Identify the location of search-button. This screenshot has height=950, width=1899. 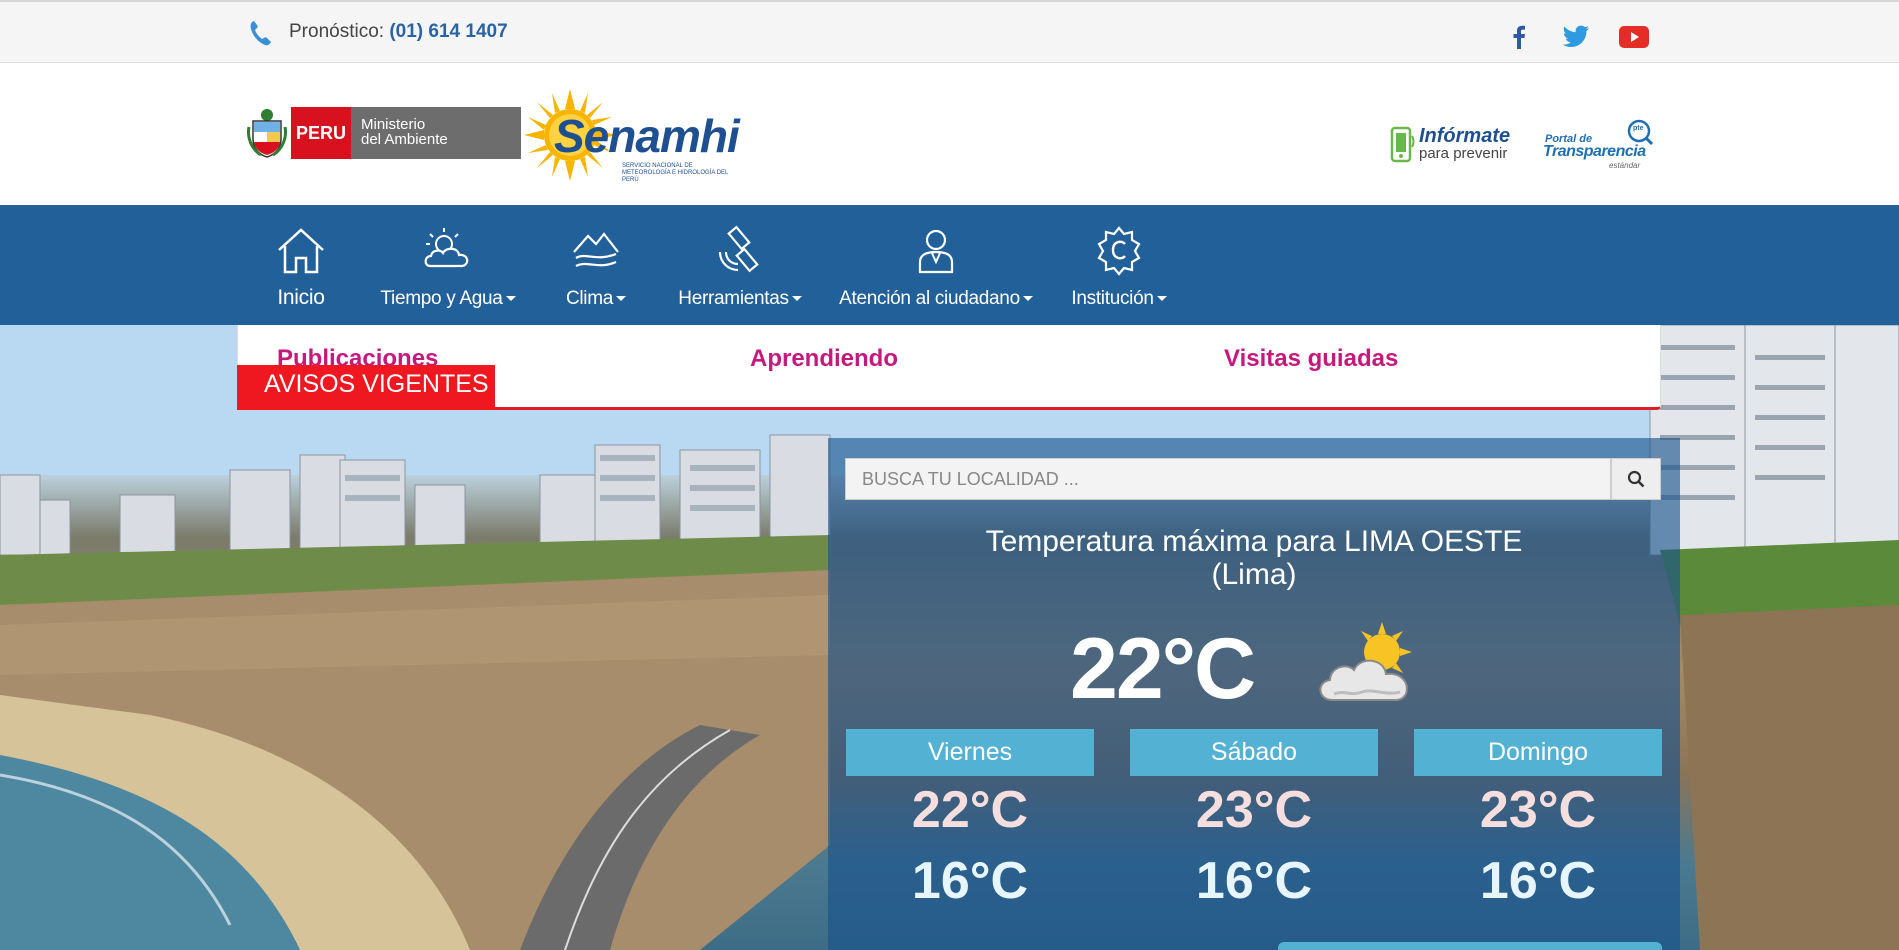
(1636, 479).